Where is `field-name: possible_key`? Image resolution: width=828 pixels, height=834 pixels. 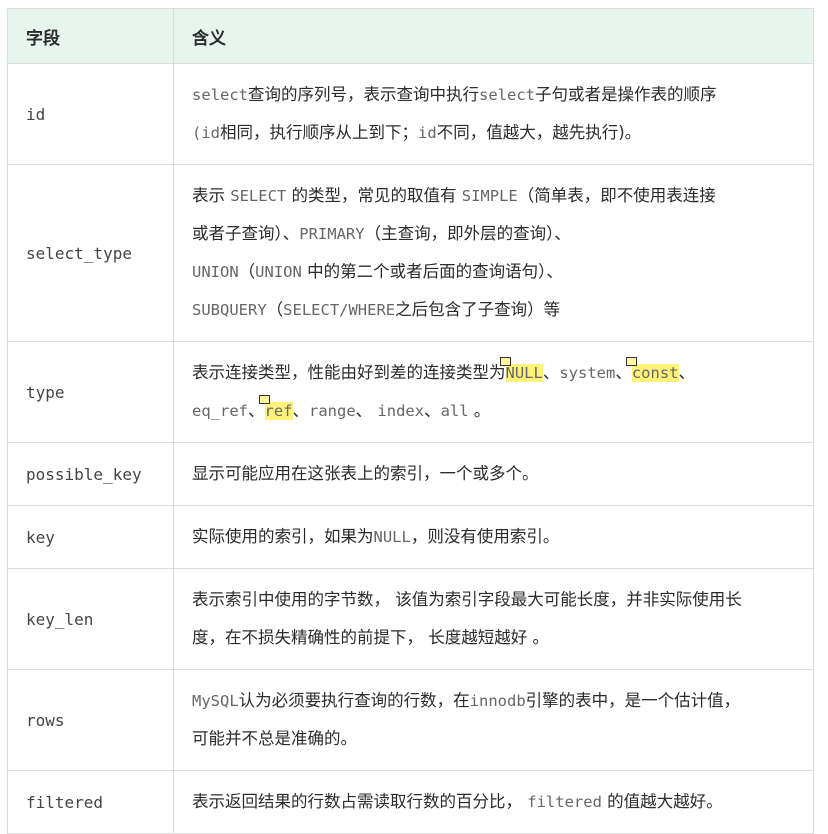
field-name: possible_key is located at coordinates (90, 474).